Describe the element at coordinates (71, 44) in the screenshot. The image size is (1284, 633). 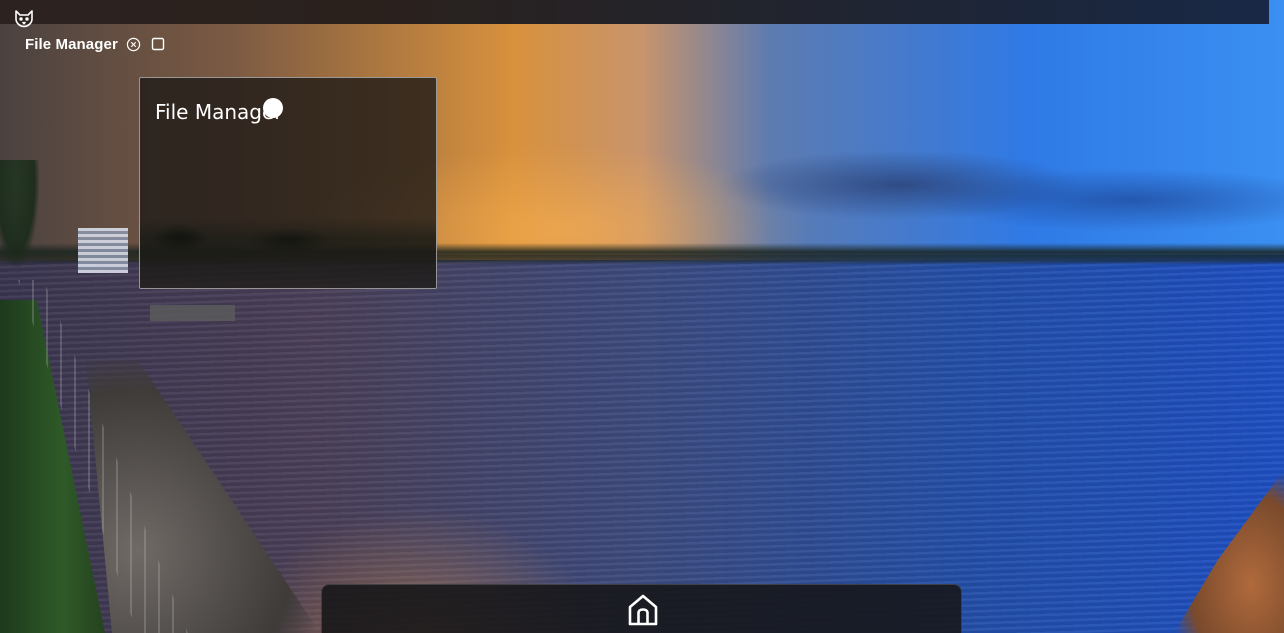
I see `app-title: File Manager` at that location.